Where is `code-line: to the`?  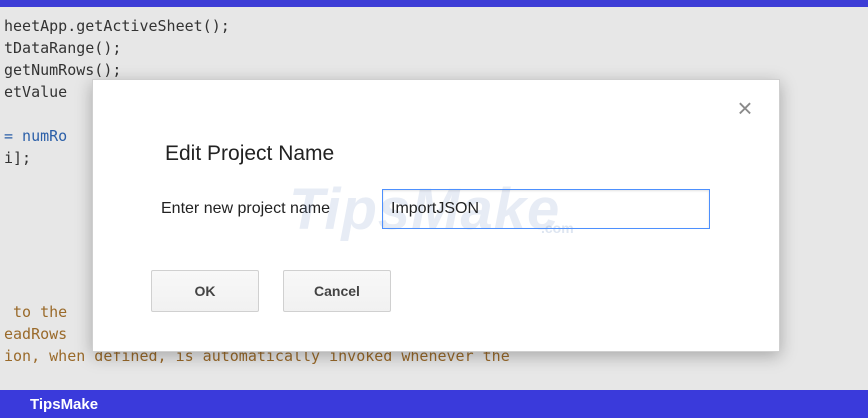
code-line: to the is located at coordinates (36, 312).